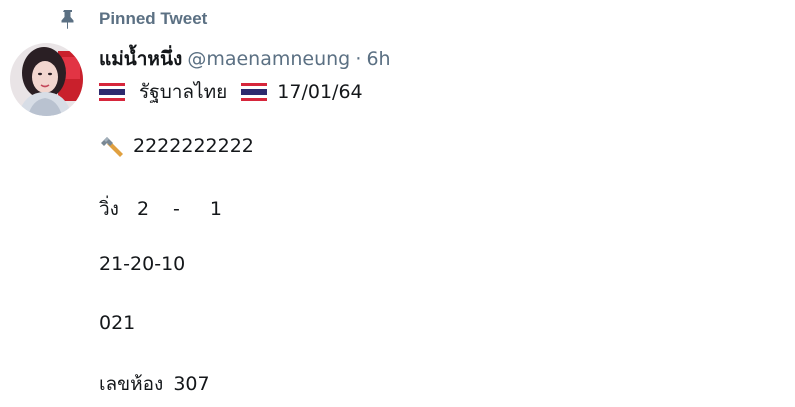  I want to click on hammer-line: 2222222222, so click(176, 146).